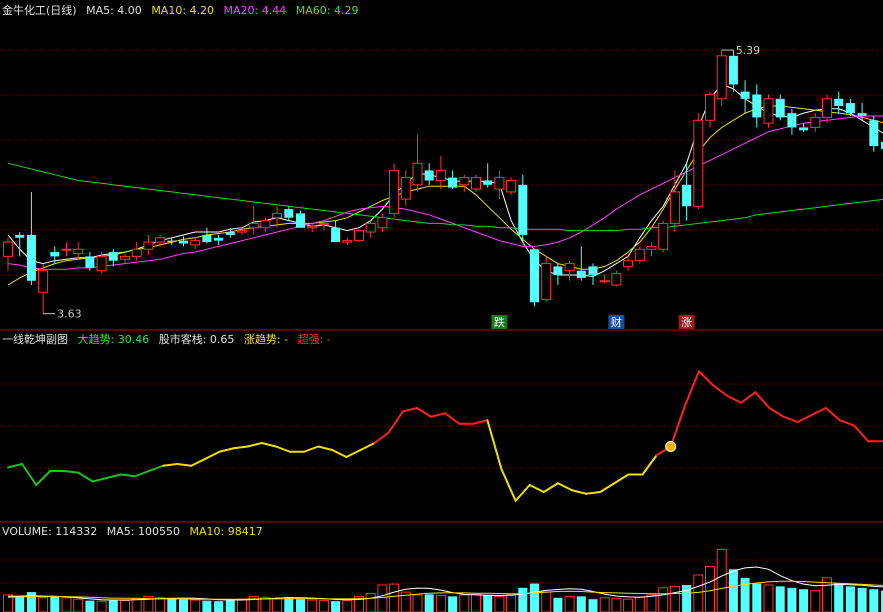 The image size is (883, 612). What do you see at coordinates (255, 10) in the screenshot?
I see `ma20-readout: MA20: 4.44` at bounding box center [255, 10].